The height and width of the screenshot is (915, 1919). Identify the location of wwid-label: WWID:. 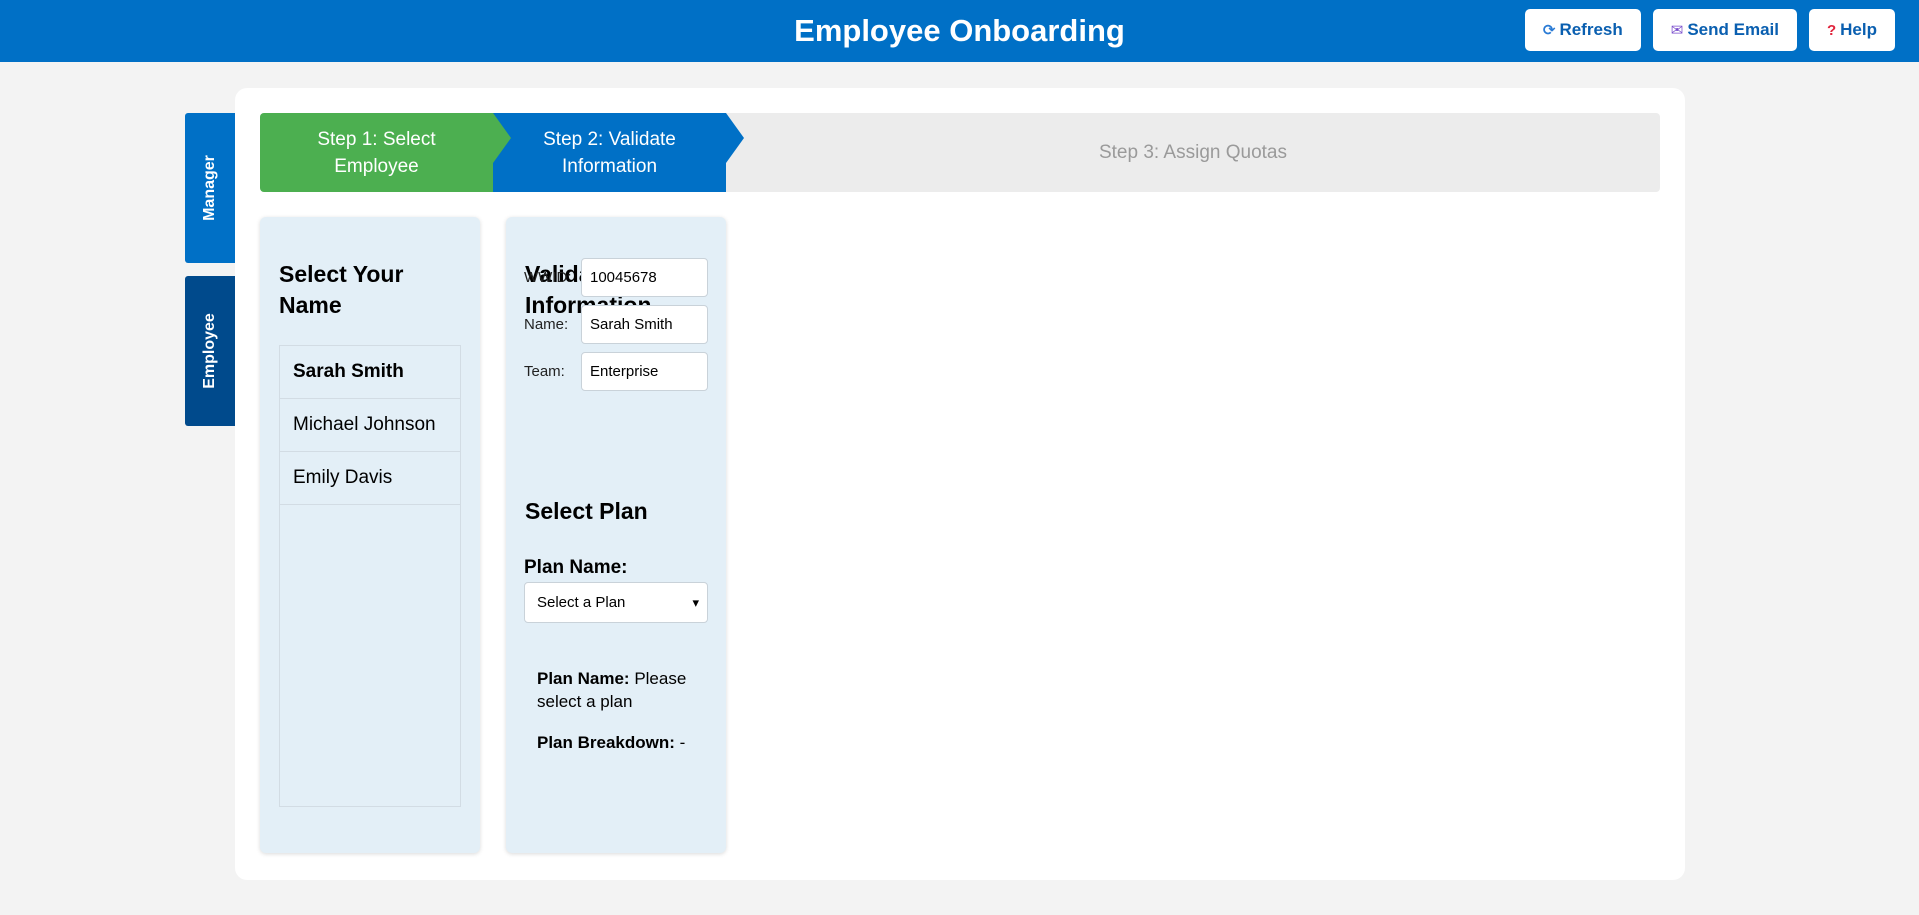
(548, 277).